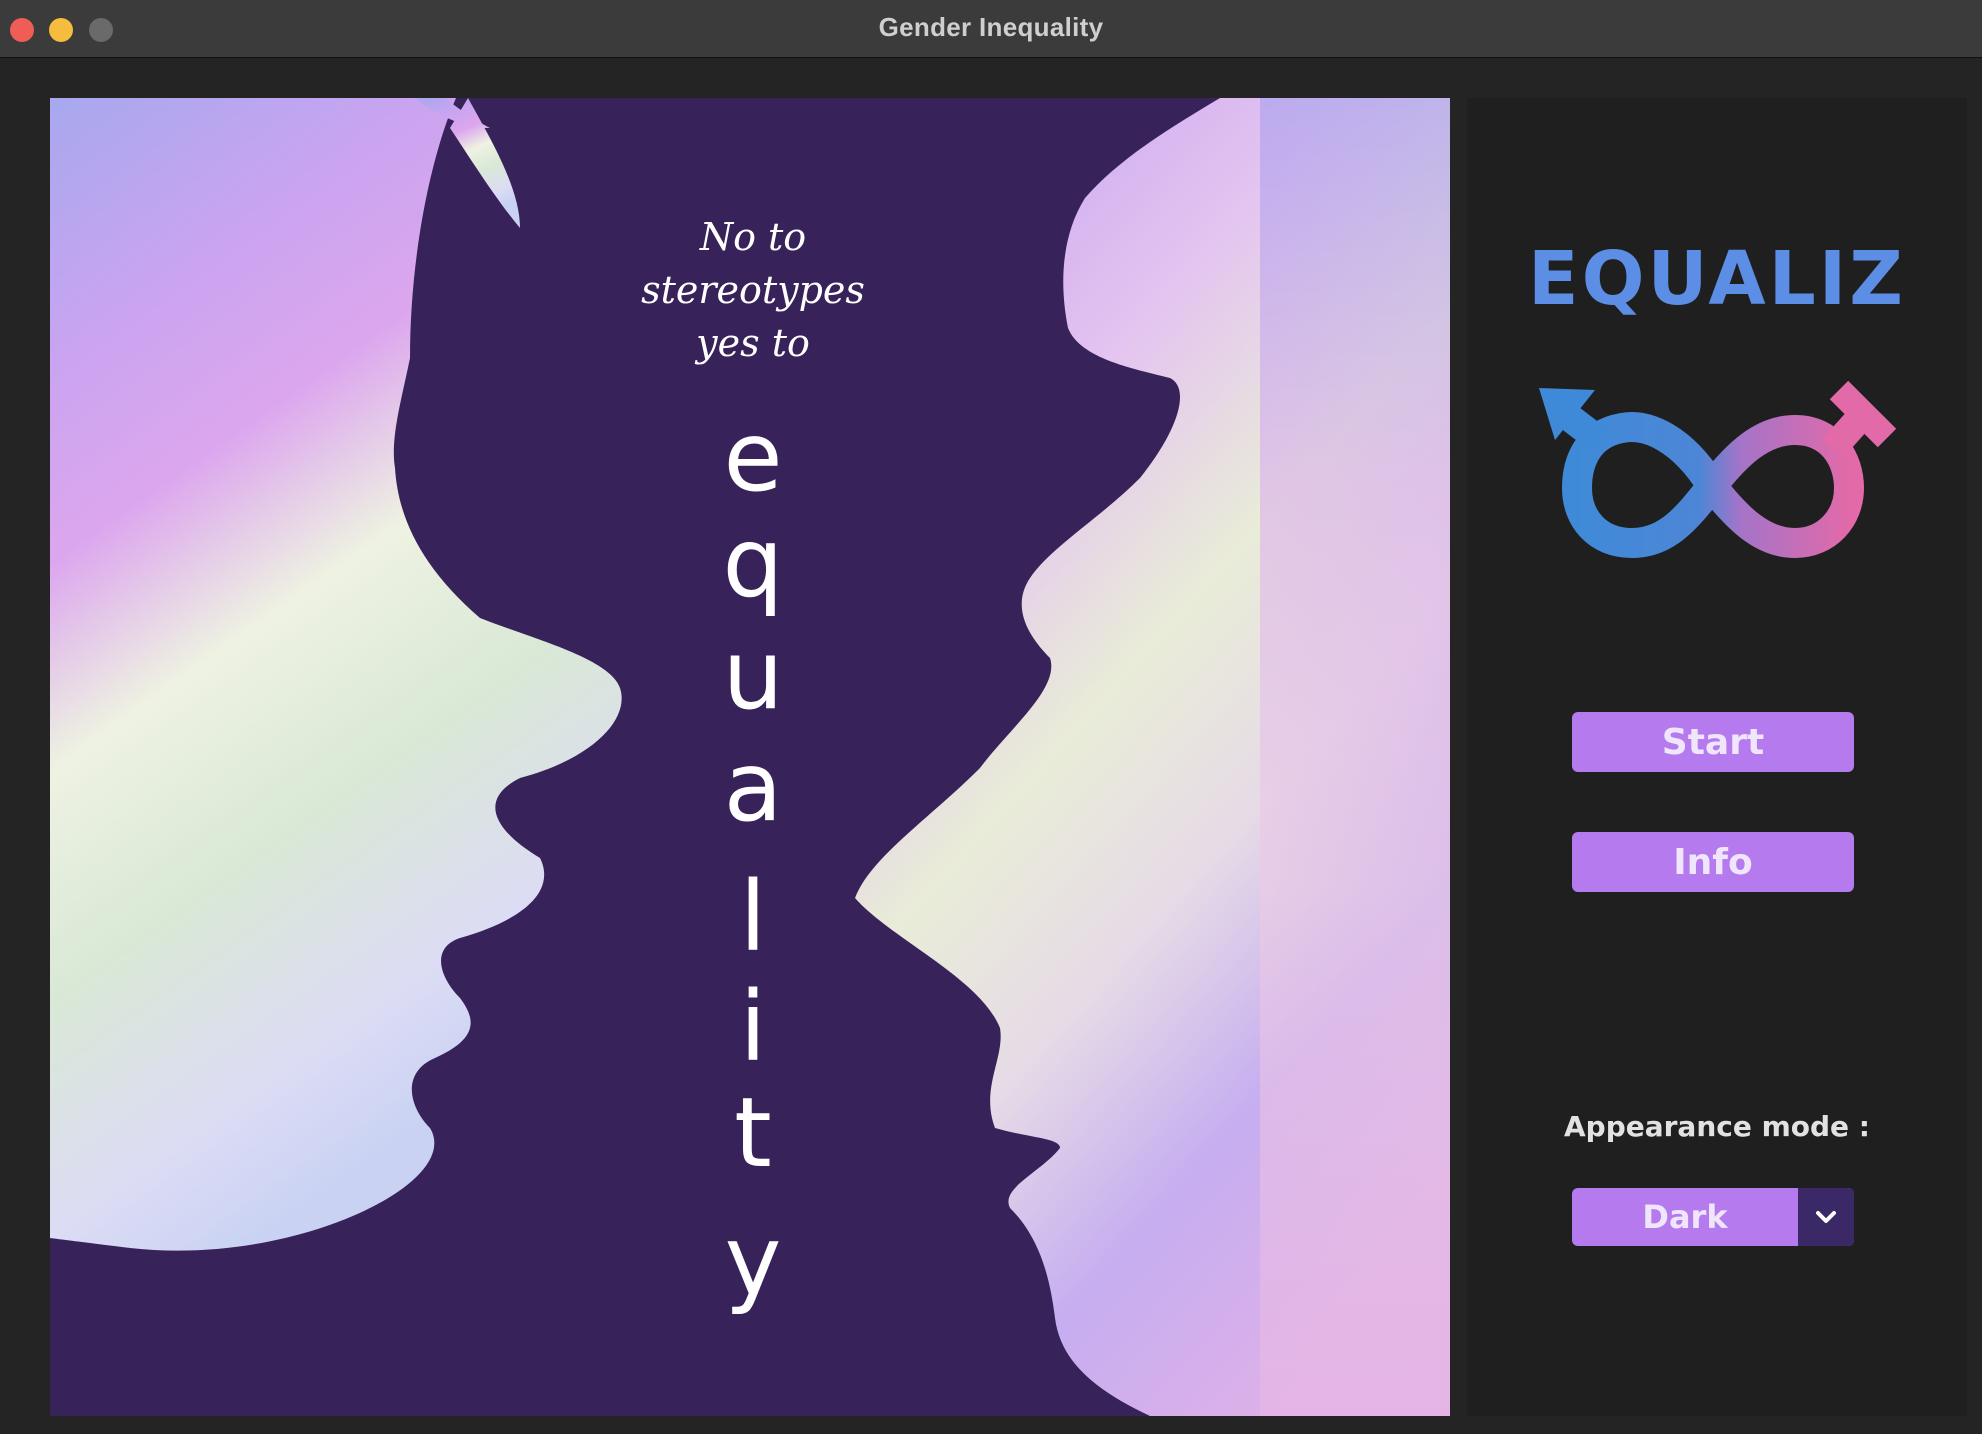  Describe the element at coordinates (753, 787) in the screenshot. I see `poster-letter: a` at that location.